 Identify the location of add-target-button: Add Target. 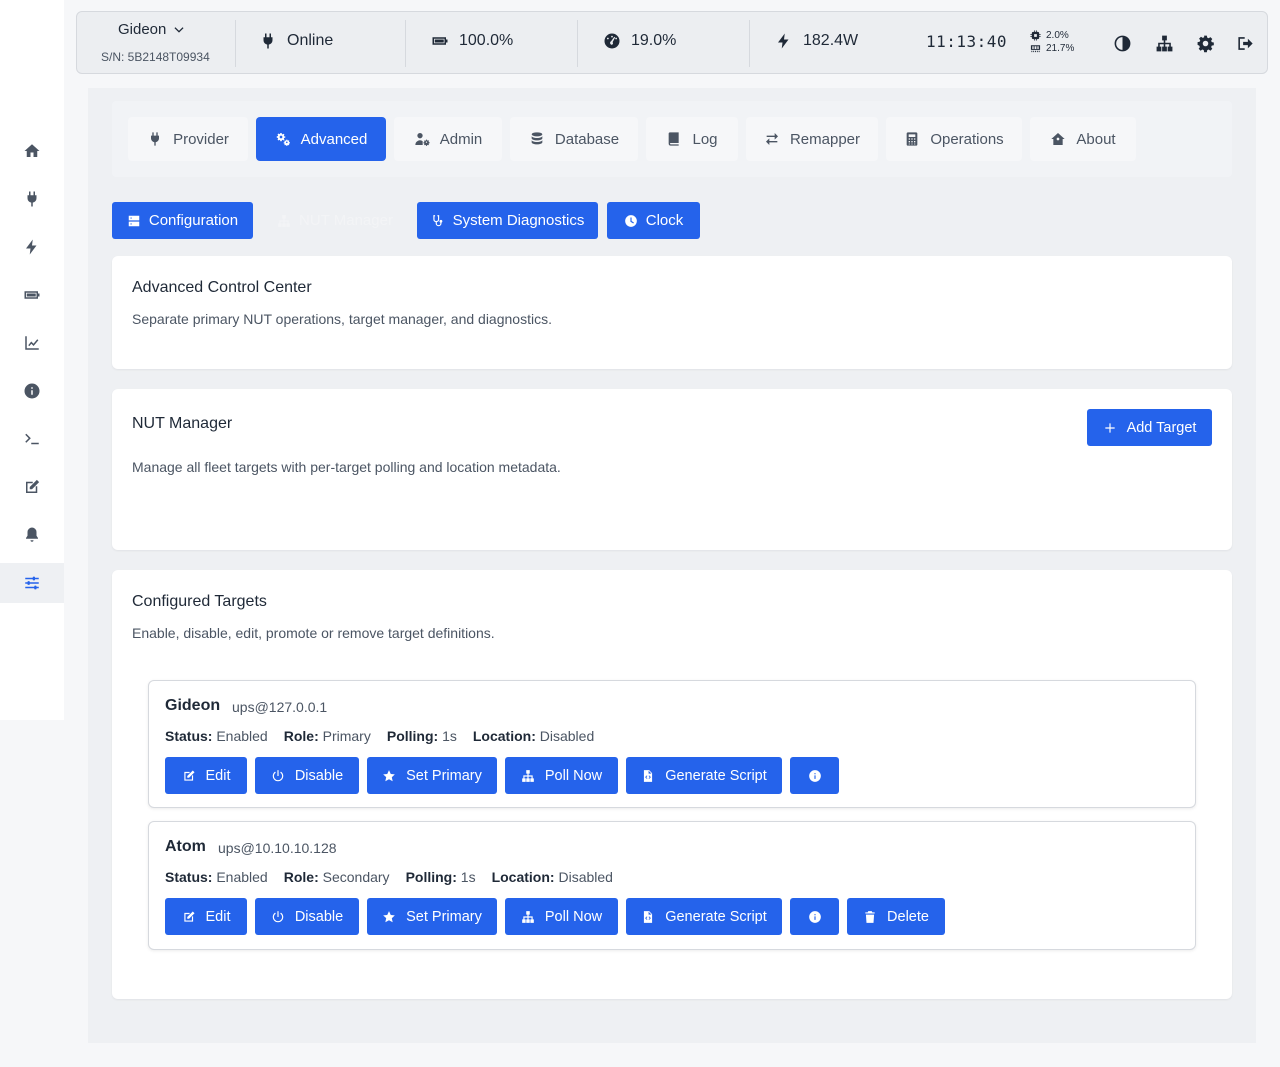
(1149, 427).